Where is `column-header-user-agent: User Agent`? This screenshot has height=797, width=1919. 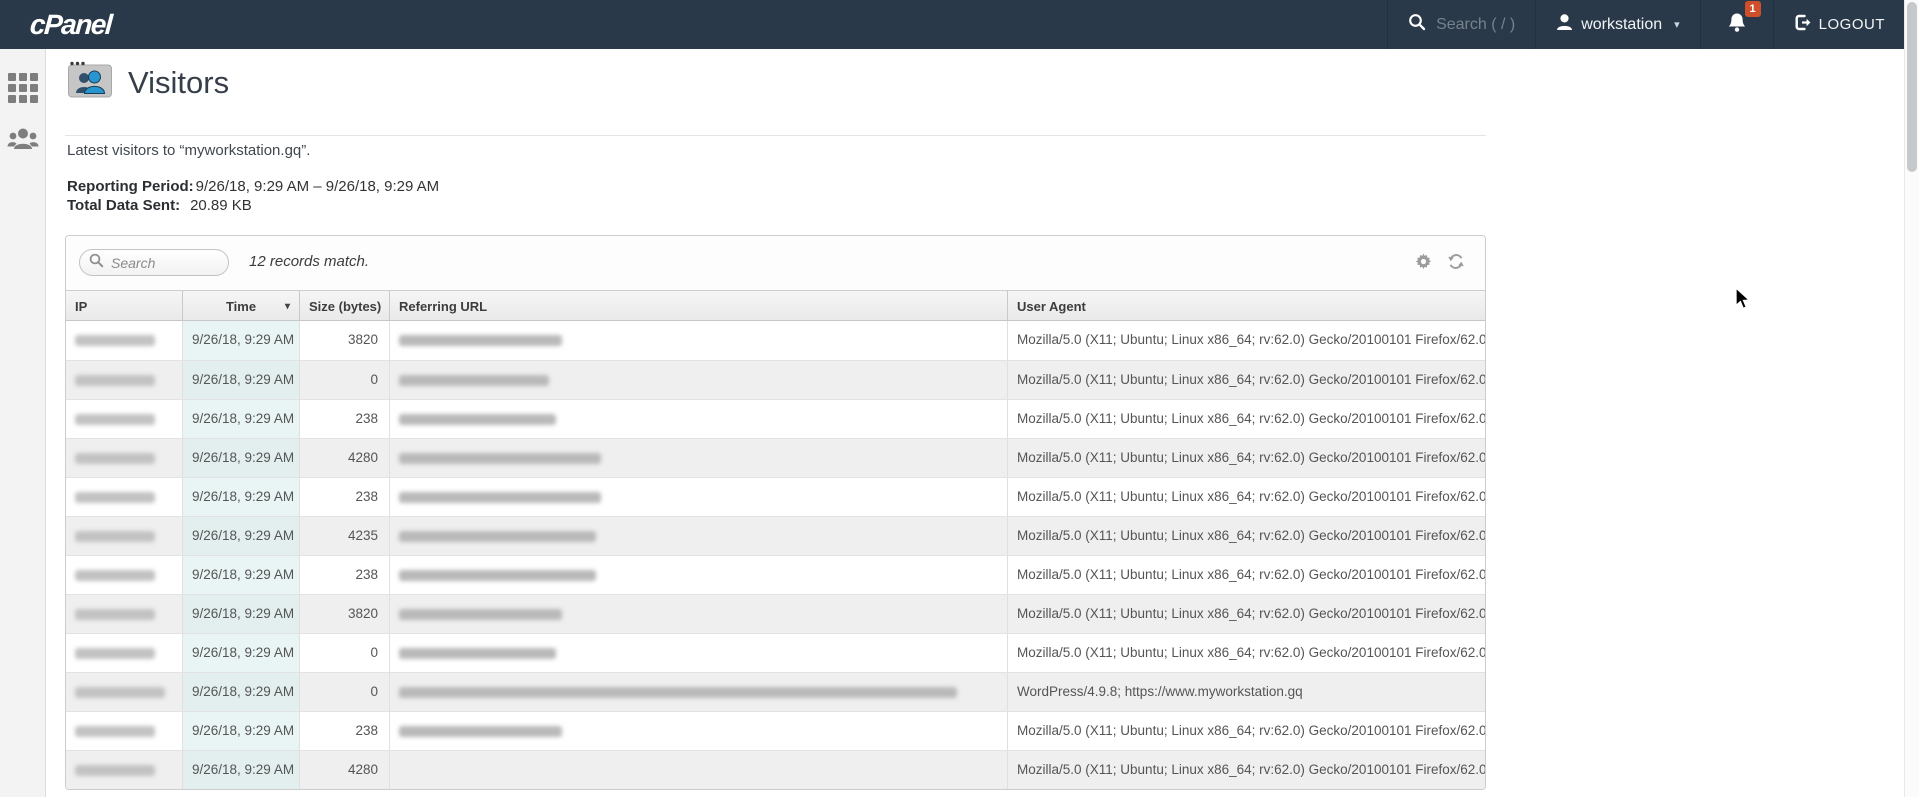
column-header-user-agent: User Agent is located at coordinates (1246, 305).